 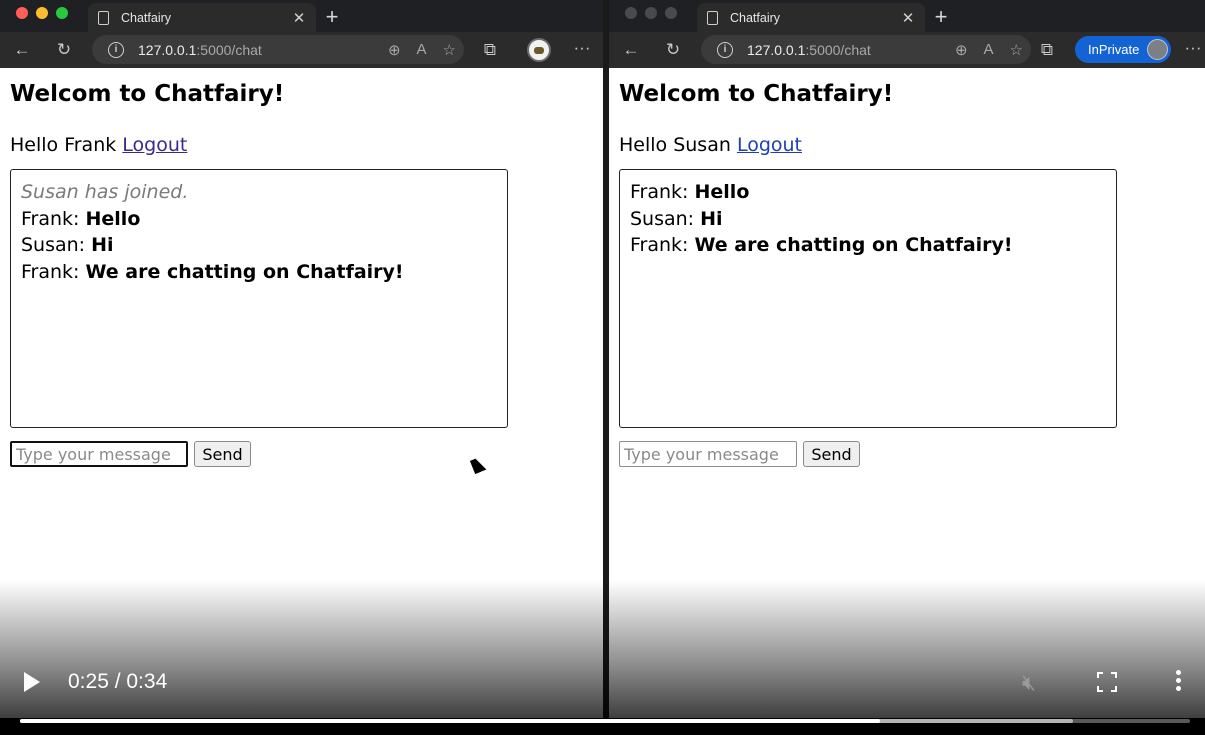 What do you see at coordinates (1178, 683) in the screenshot?
I see `video-more-options-icon` at bounding box center [1178, 683].